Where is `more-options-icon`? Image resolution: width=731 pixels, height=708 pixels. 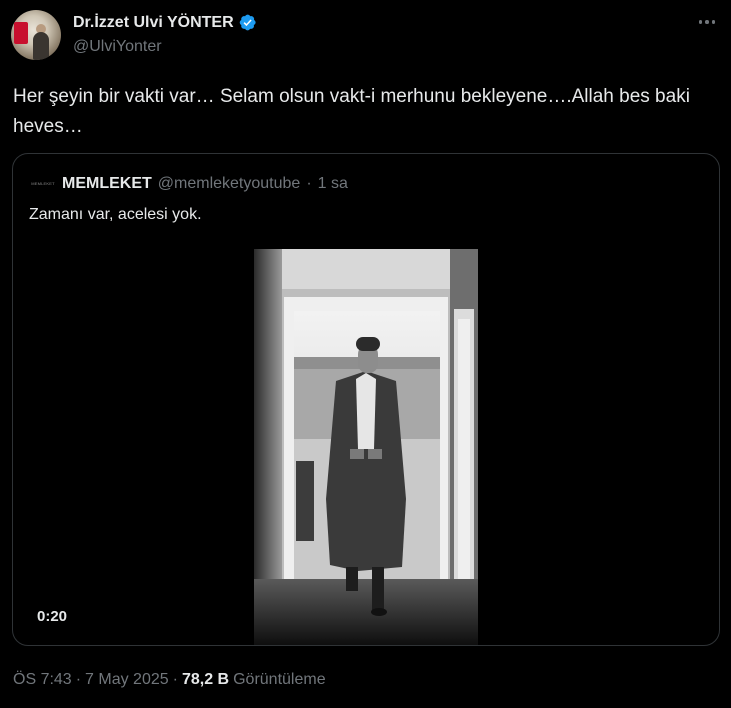
more-options-icon is located at coordinates (707, 22).